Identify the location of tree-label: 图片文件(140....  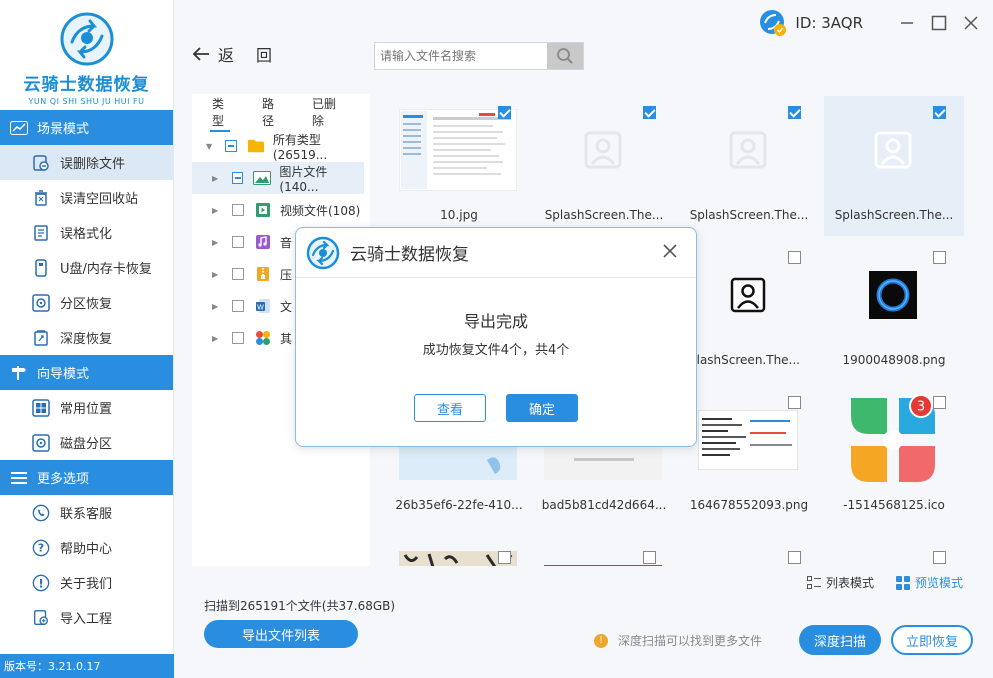
(303, 179).